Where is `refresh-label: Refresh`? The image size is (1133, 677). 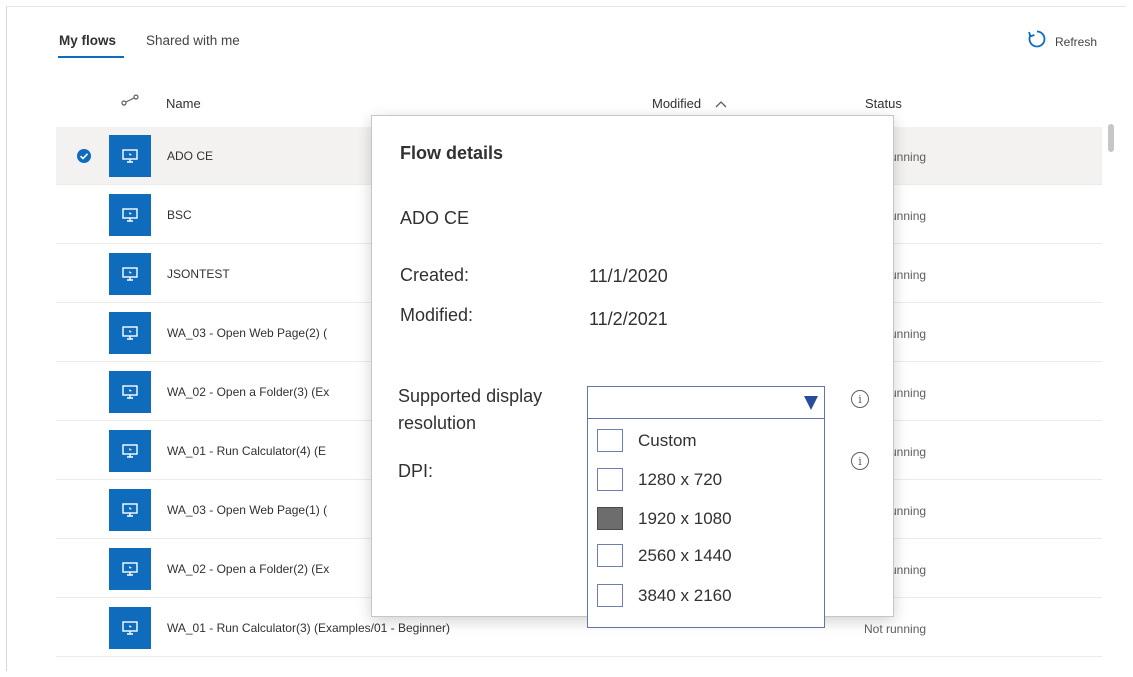 refresh-label: Refresh is located at coordinates (1076, 41).